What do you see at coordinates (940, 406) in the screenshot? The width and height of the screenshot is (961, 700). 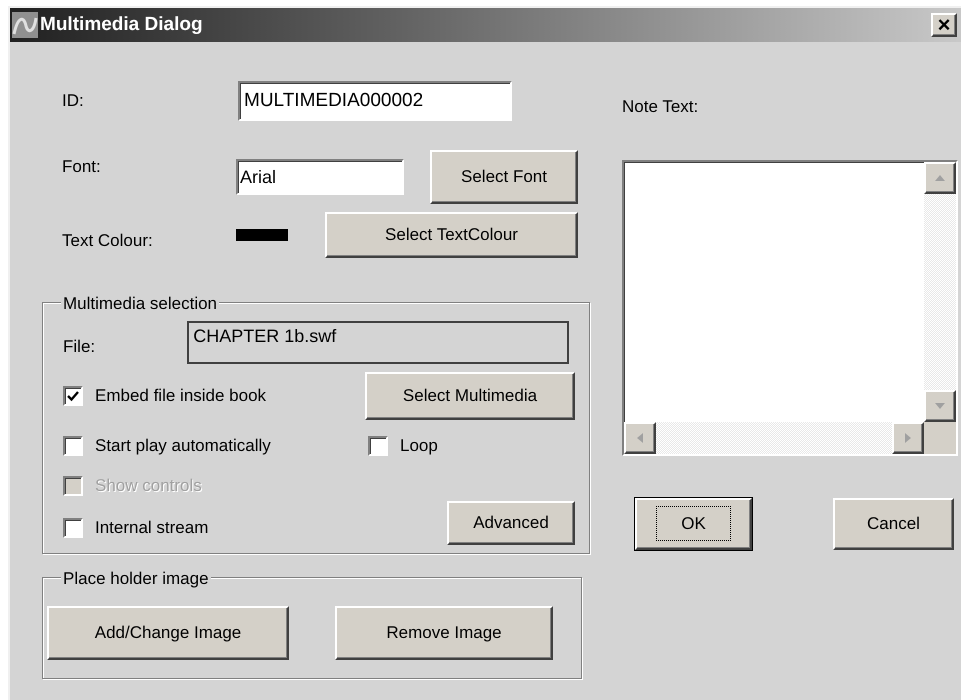 I see `scroll-down-icon` at bounding box center [940, 406].